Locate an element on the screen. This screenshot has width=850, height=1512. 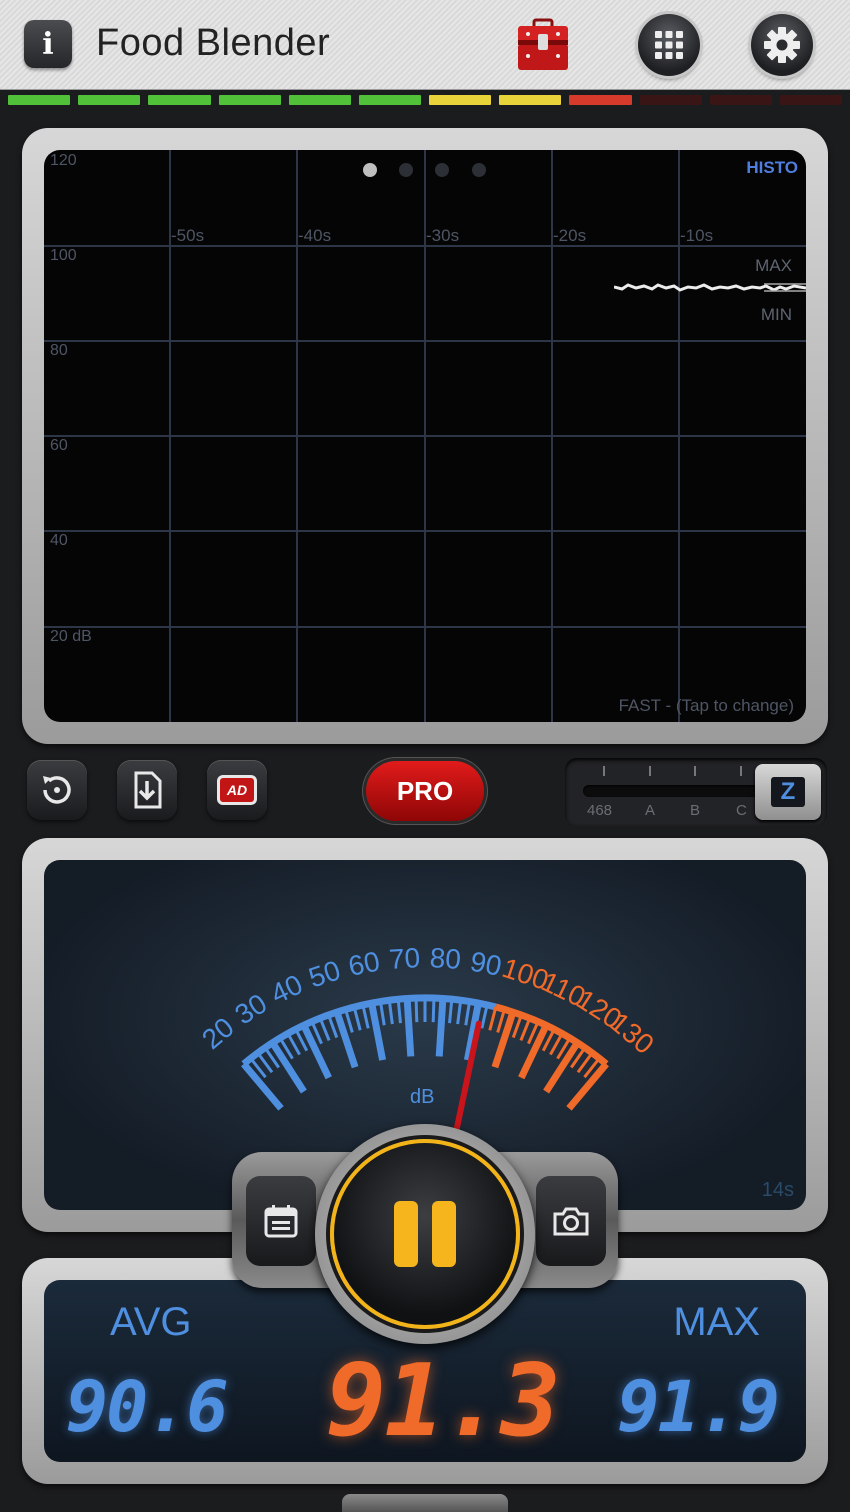
reset-button is located at coordinates (57, 790).